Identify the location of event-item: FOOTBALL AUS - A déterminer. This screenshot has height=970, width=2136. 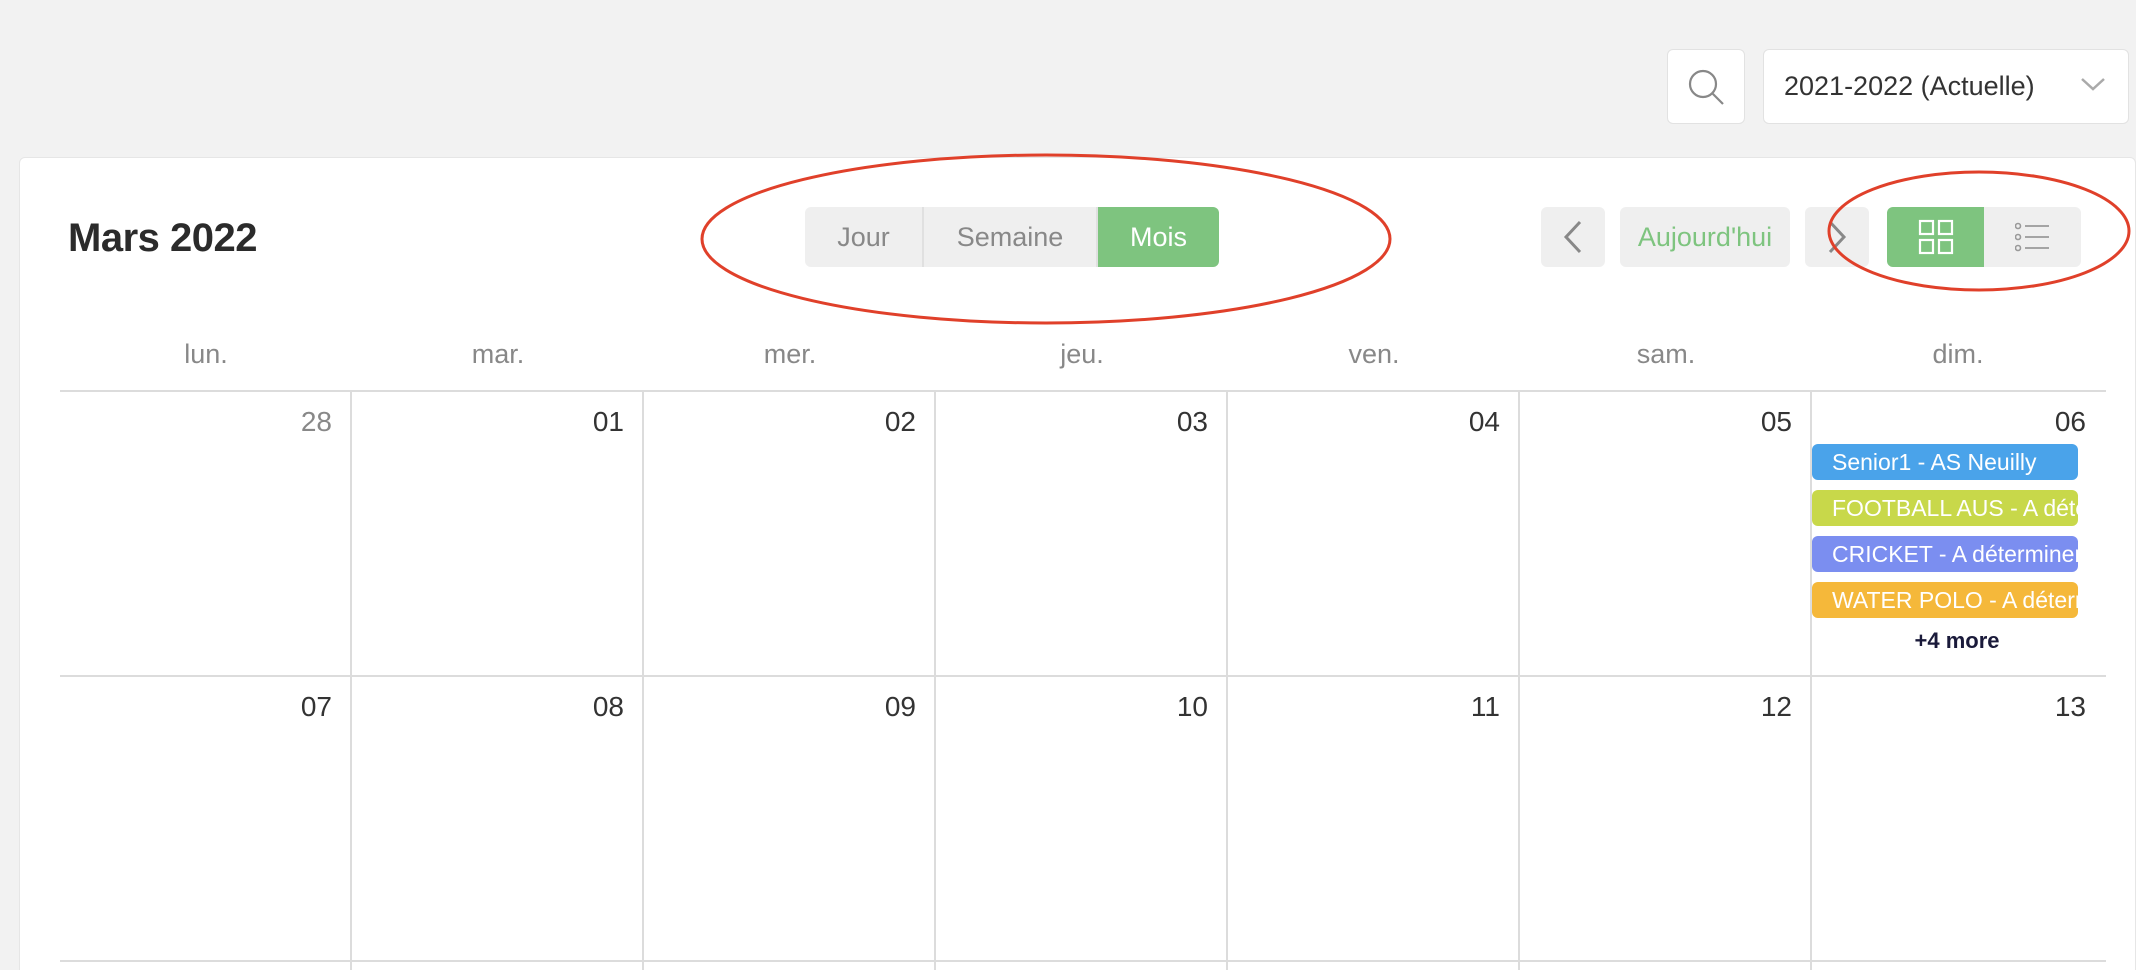
(1945, 508).